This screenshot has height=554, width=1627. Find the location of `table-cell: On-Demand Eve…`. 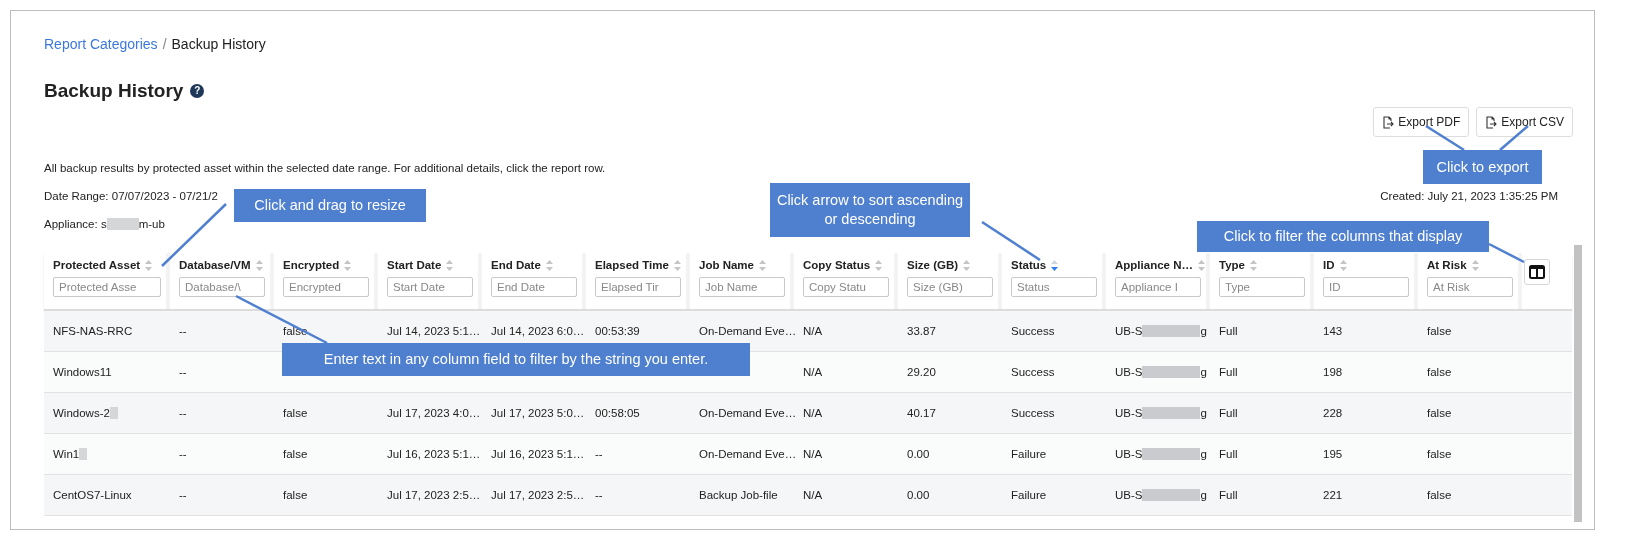

table-cell: On-Demand Eve… is located at coordinates (748, 413).